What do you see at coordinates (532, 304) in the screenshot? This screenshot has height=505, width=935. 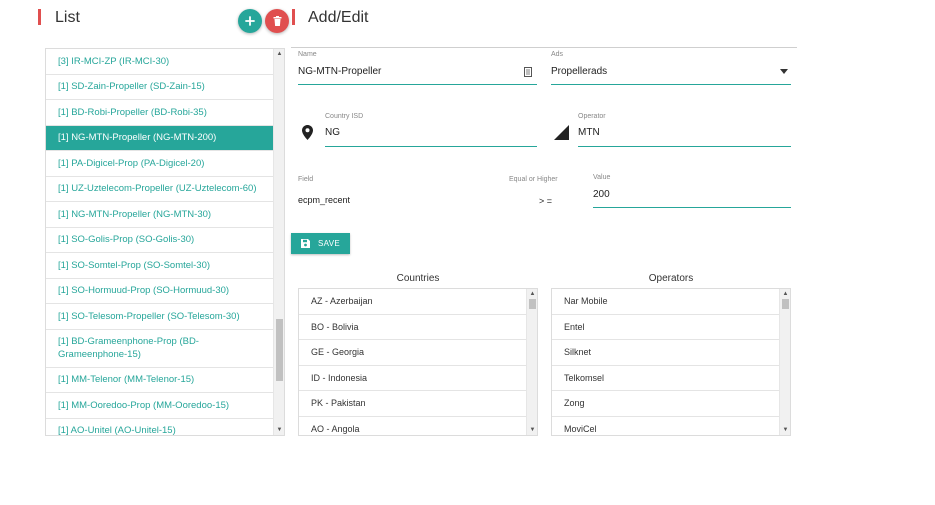 I see `countries-scroll-thumb` at bounding box center [532, 304].